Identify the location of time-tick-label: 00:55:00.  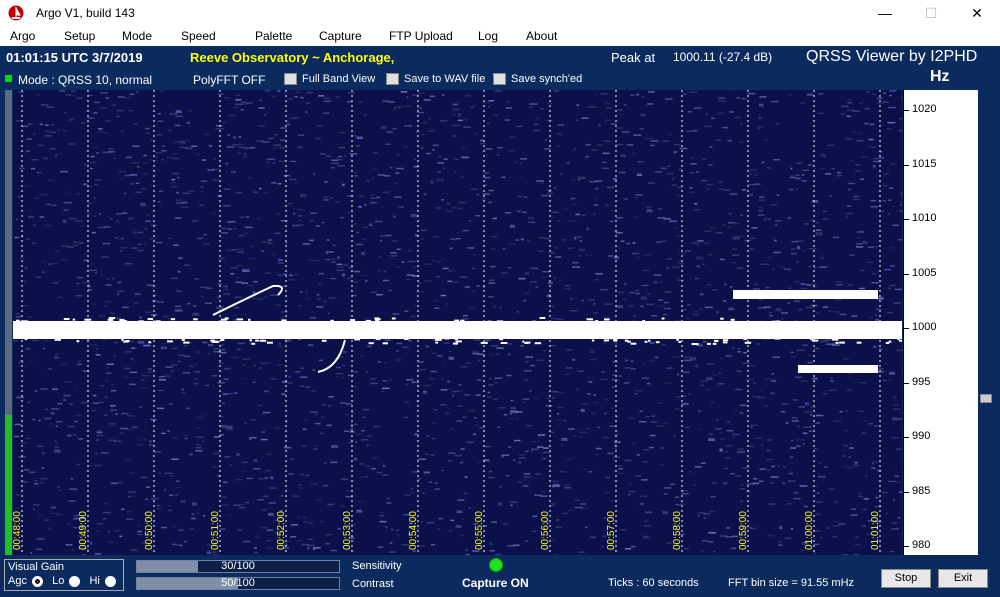
(479, 530).